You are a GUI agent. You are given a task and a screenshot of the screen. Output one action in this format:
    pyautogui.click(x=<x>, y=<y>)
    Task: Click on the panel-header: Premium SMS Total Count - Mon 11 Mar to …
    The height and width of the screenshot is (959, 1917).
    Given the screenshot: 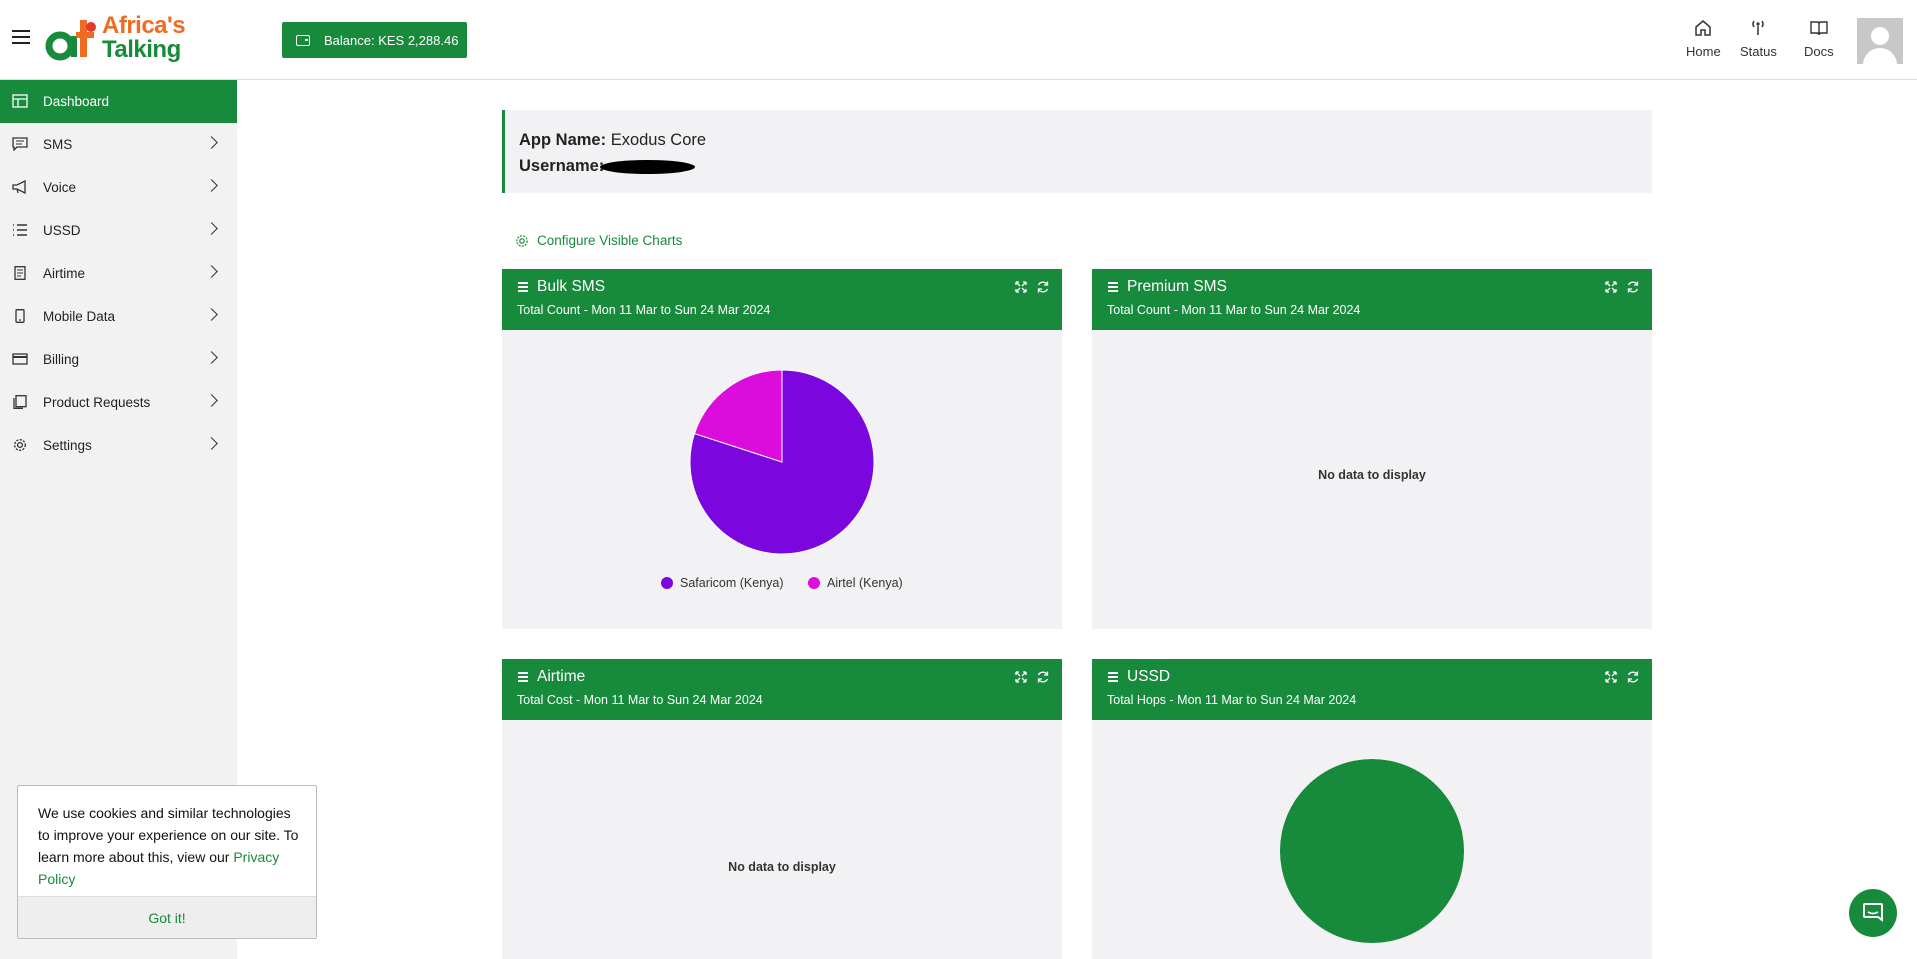 What is the action you would take?
    pyautogui.click(x=1372, y=299)
    